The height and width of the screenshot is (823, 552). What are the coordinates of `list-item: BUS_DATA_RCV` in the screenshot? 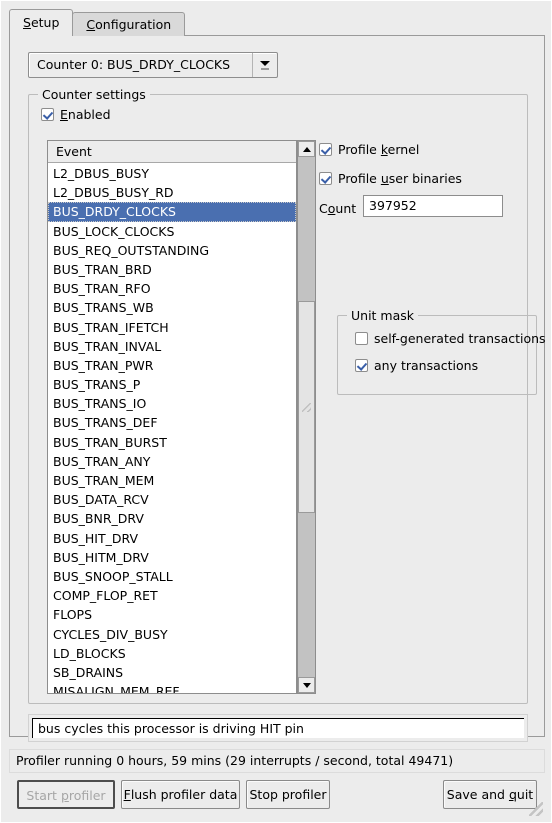 It's located at (172, 499).